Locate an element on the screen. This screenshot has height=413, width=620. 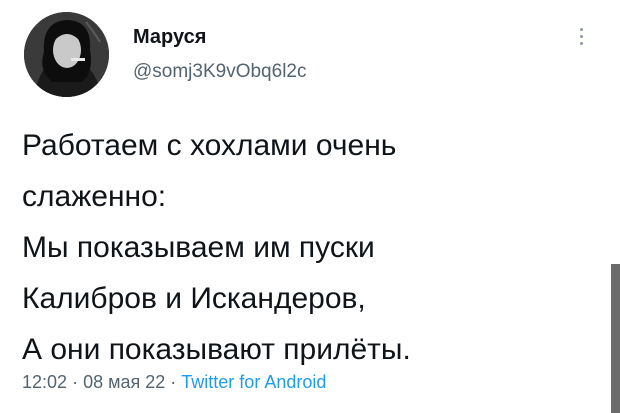
user-avatar-icon is located at coordinates (66, 54).